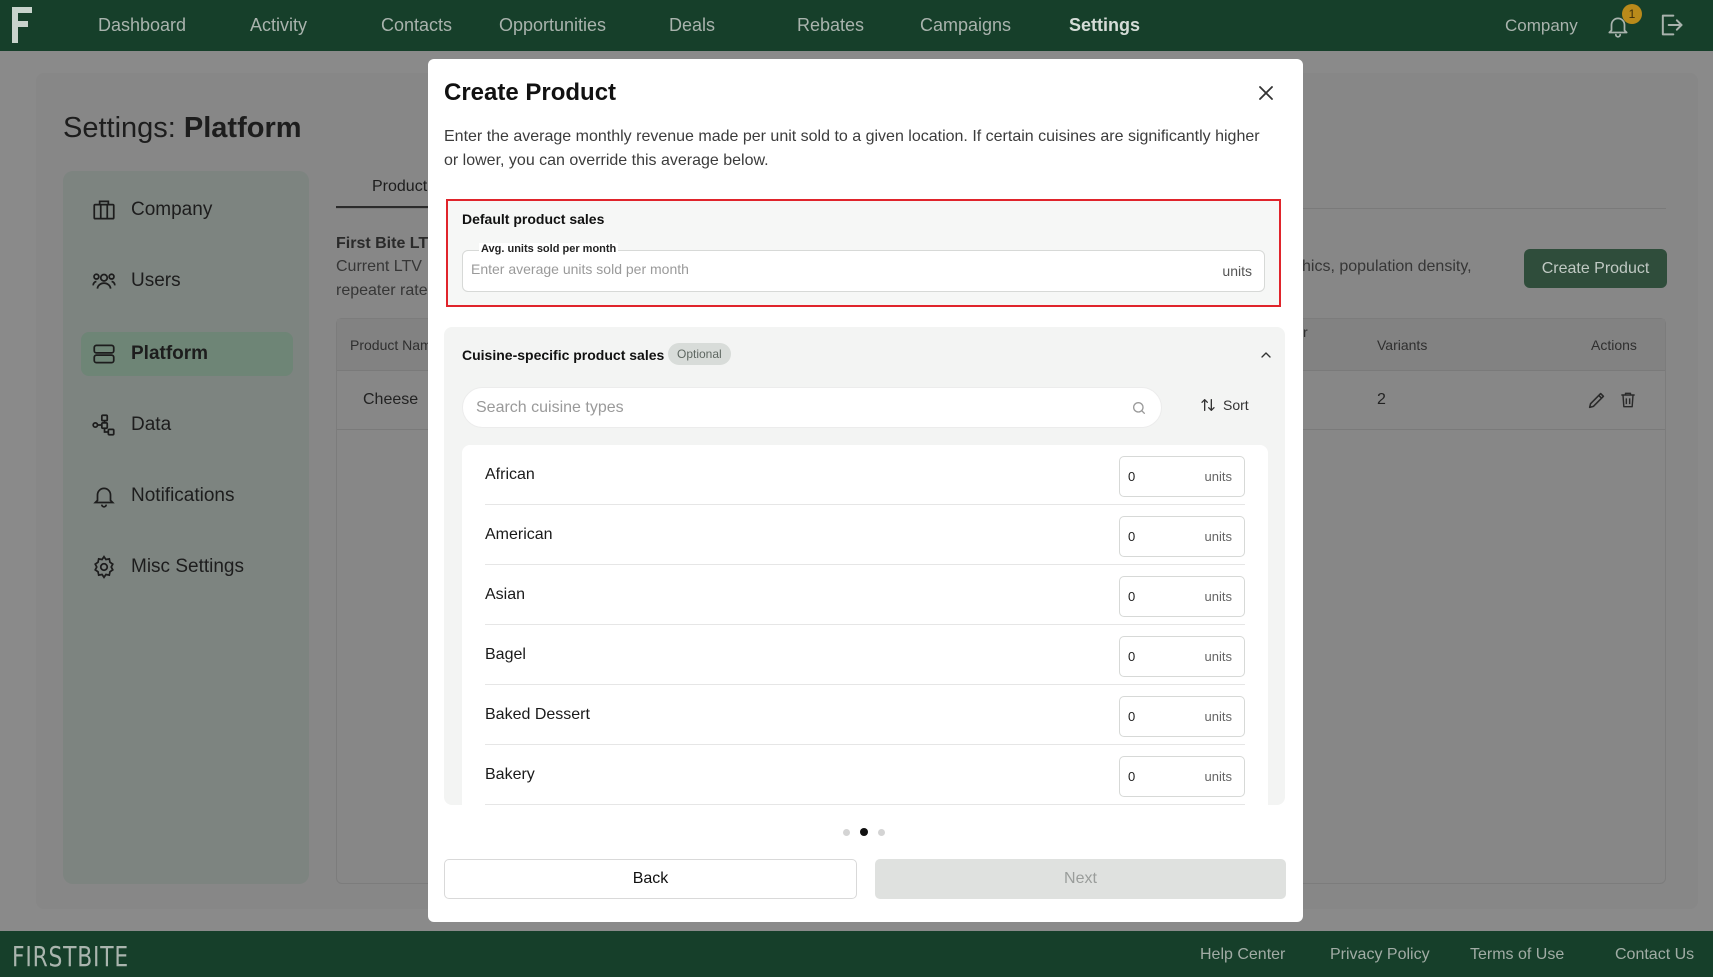 The image size is (1713, 977). What do you see at coordinates (383, 243) in the screenshot?
I see `ltv-title: First Bite LTV` at bounding box center [383, 243].